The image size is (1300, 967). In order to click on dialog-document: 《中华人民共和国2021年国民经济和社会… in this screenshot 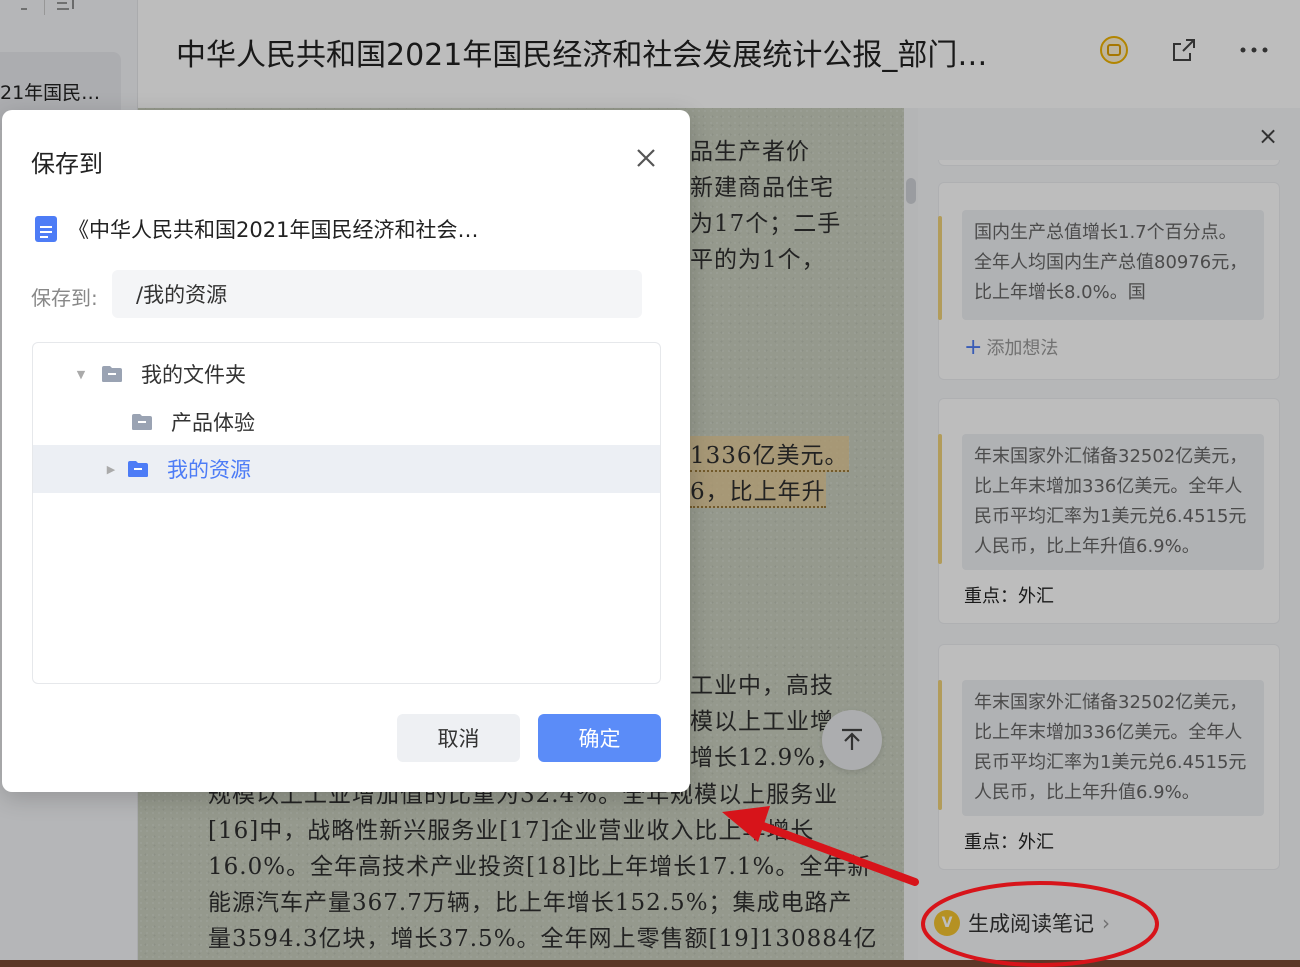, I will do `click(261, 229)`.